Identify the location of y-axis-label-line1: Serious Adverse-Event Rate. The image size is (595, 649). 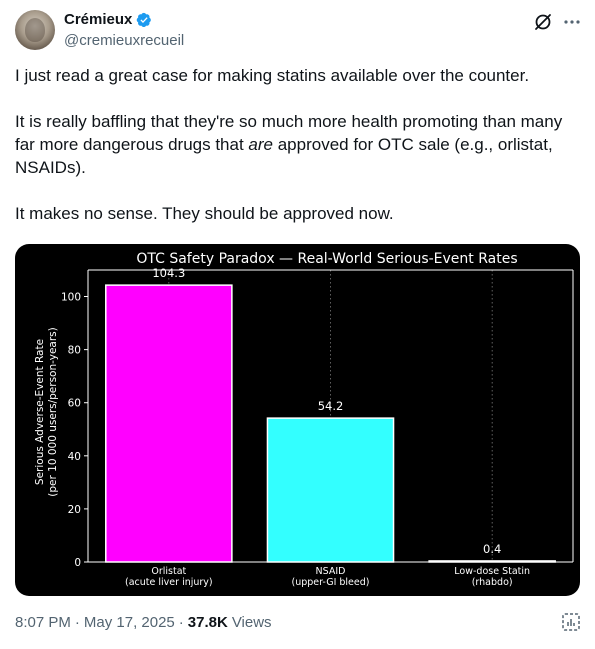
(40, 412).